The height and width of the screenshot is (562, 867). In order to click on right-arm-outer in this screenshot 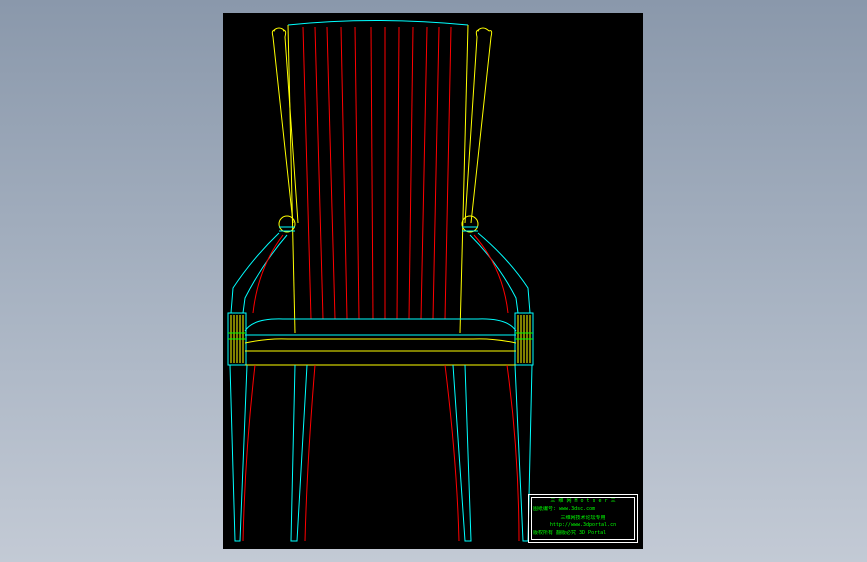, I will do `click(504, 273)`.